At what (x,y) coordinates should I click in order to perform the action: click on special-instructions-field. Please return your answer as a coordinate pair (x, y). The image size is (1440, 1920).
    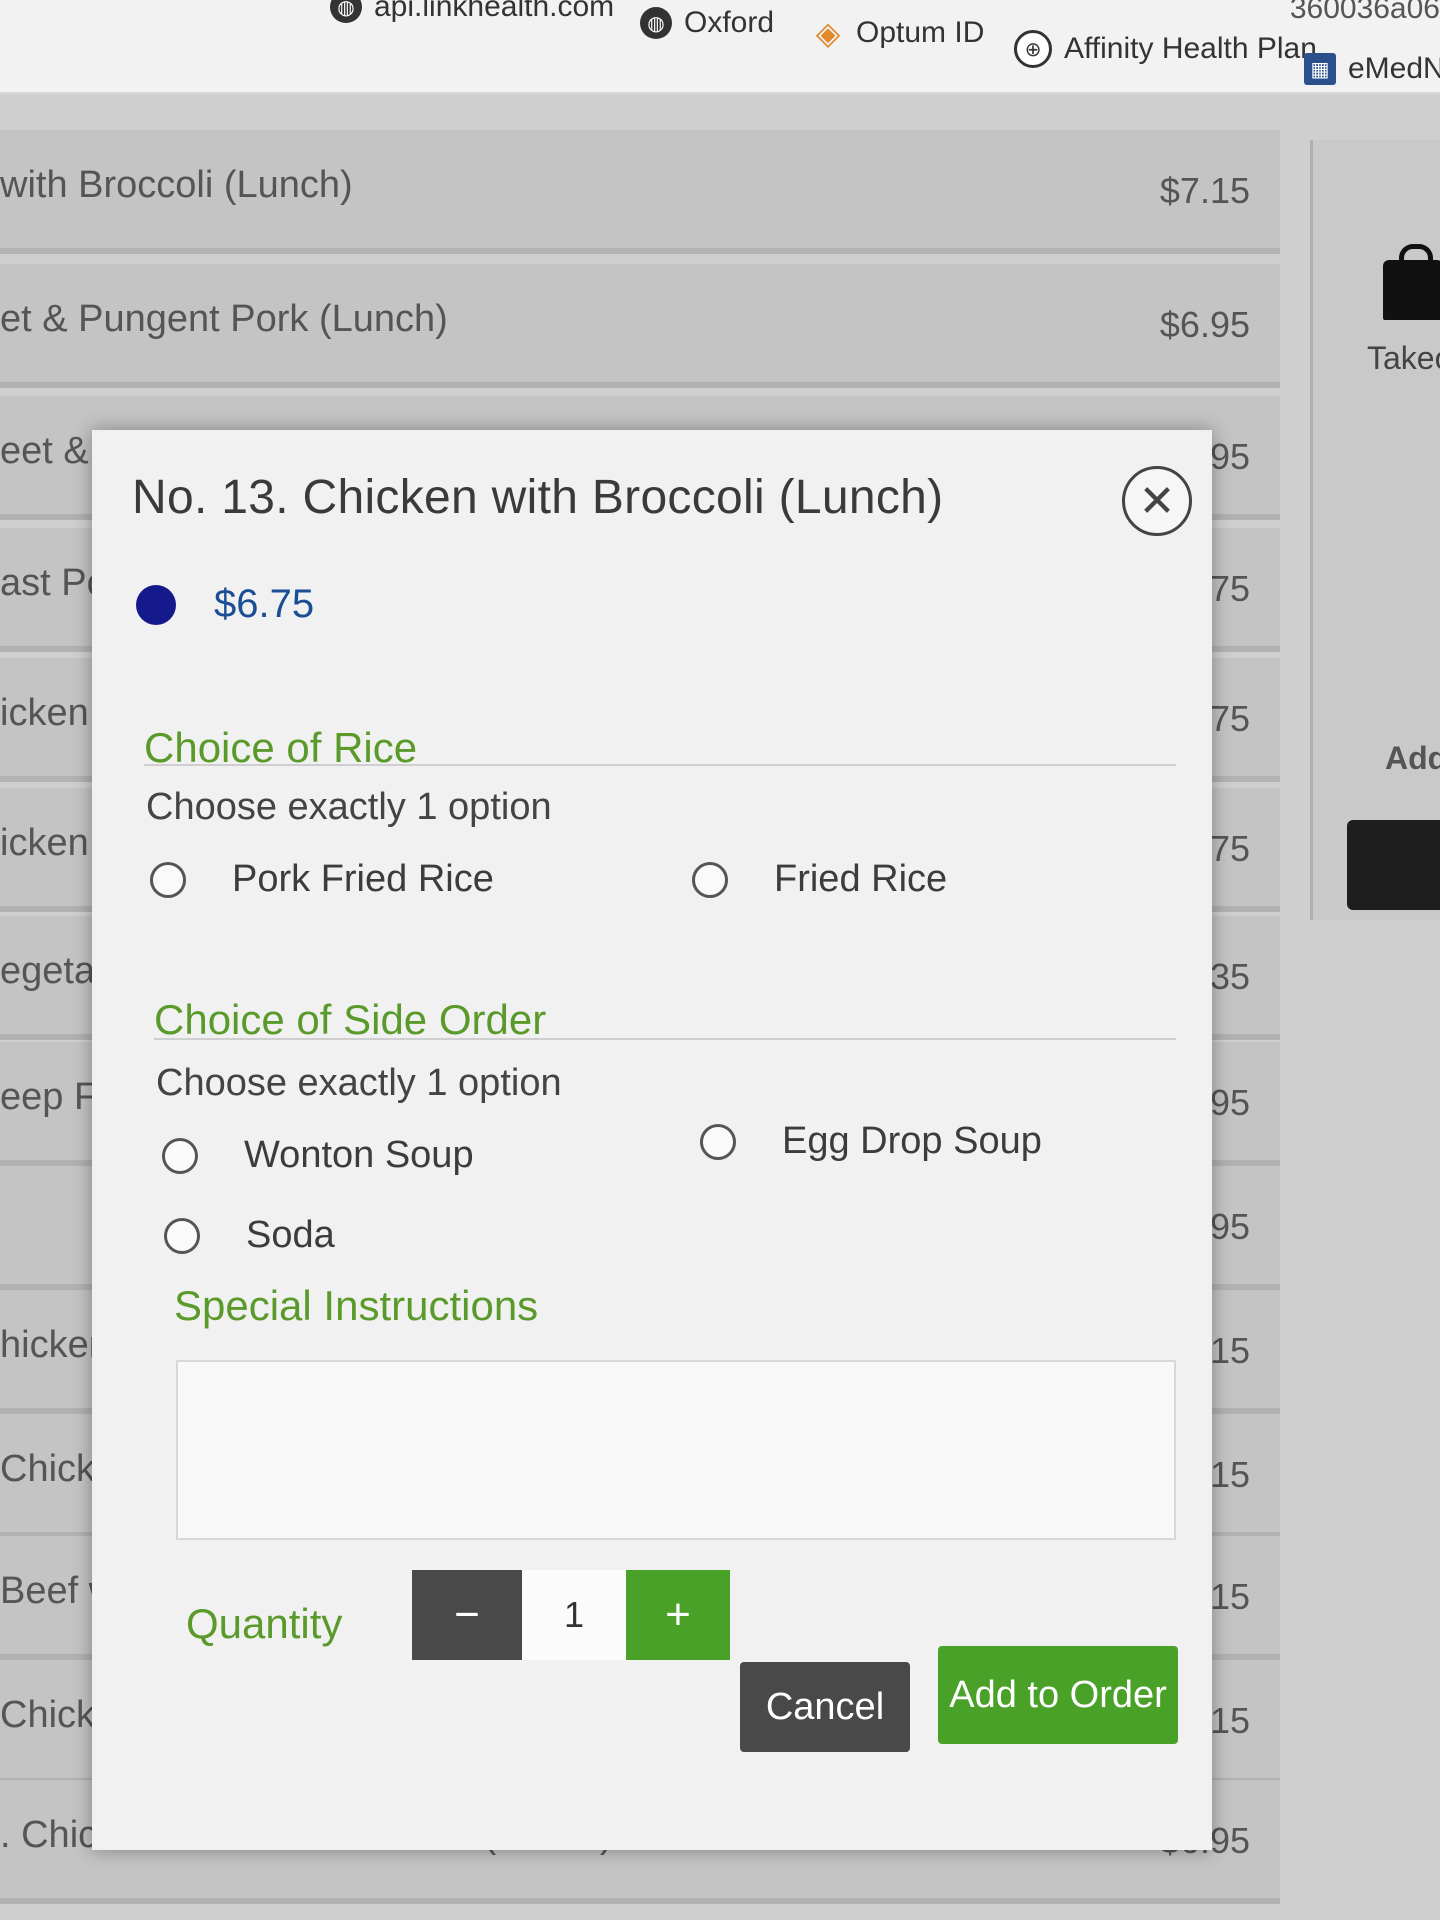
    Looking at the image, I should click on (676, 1450).